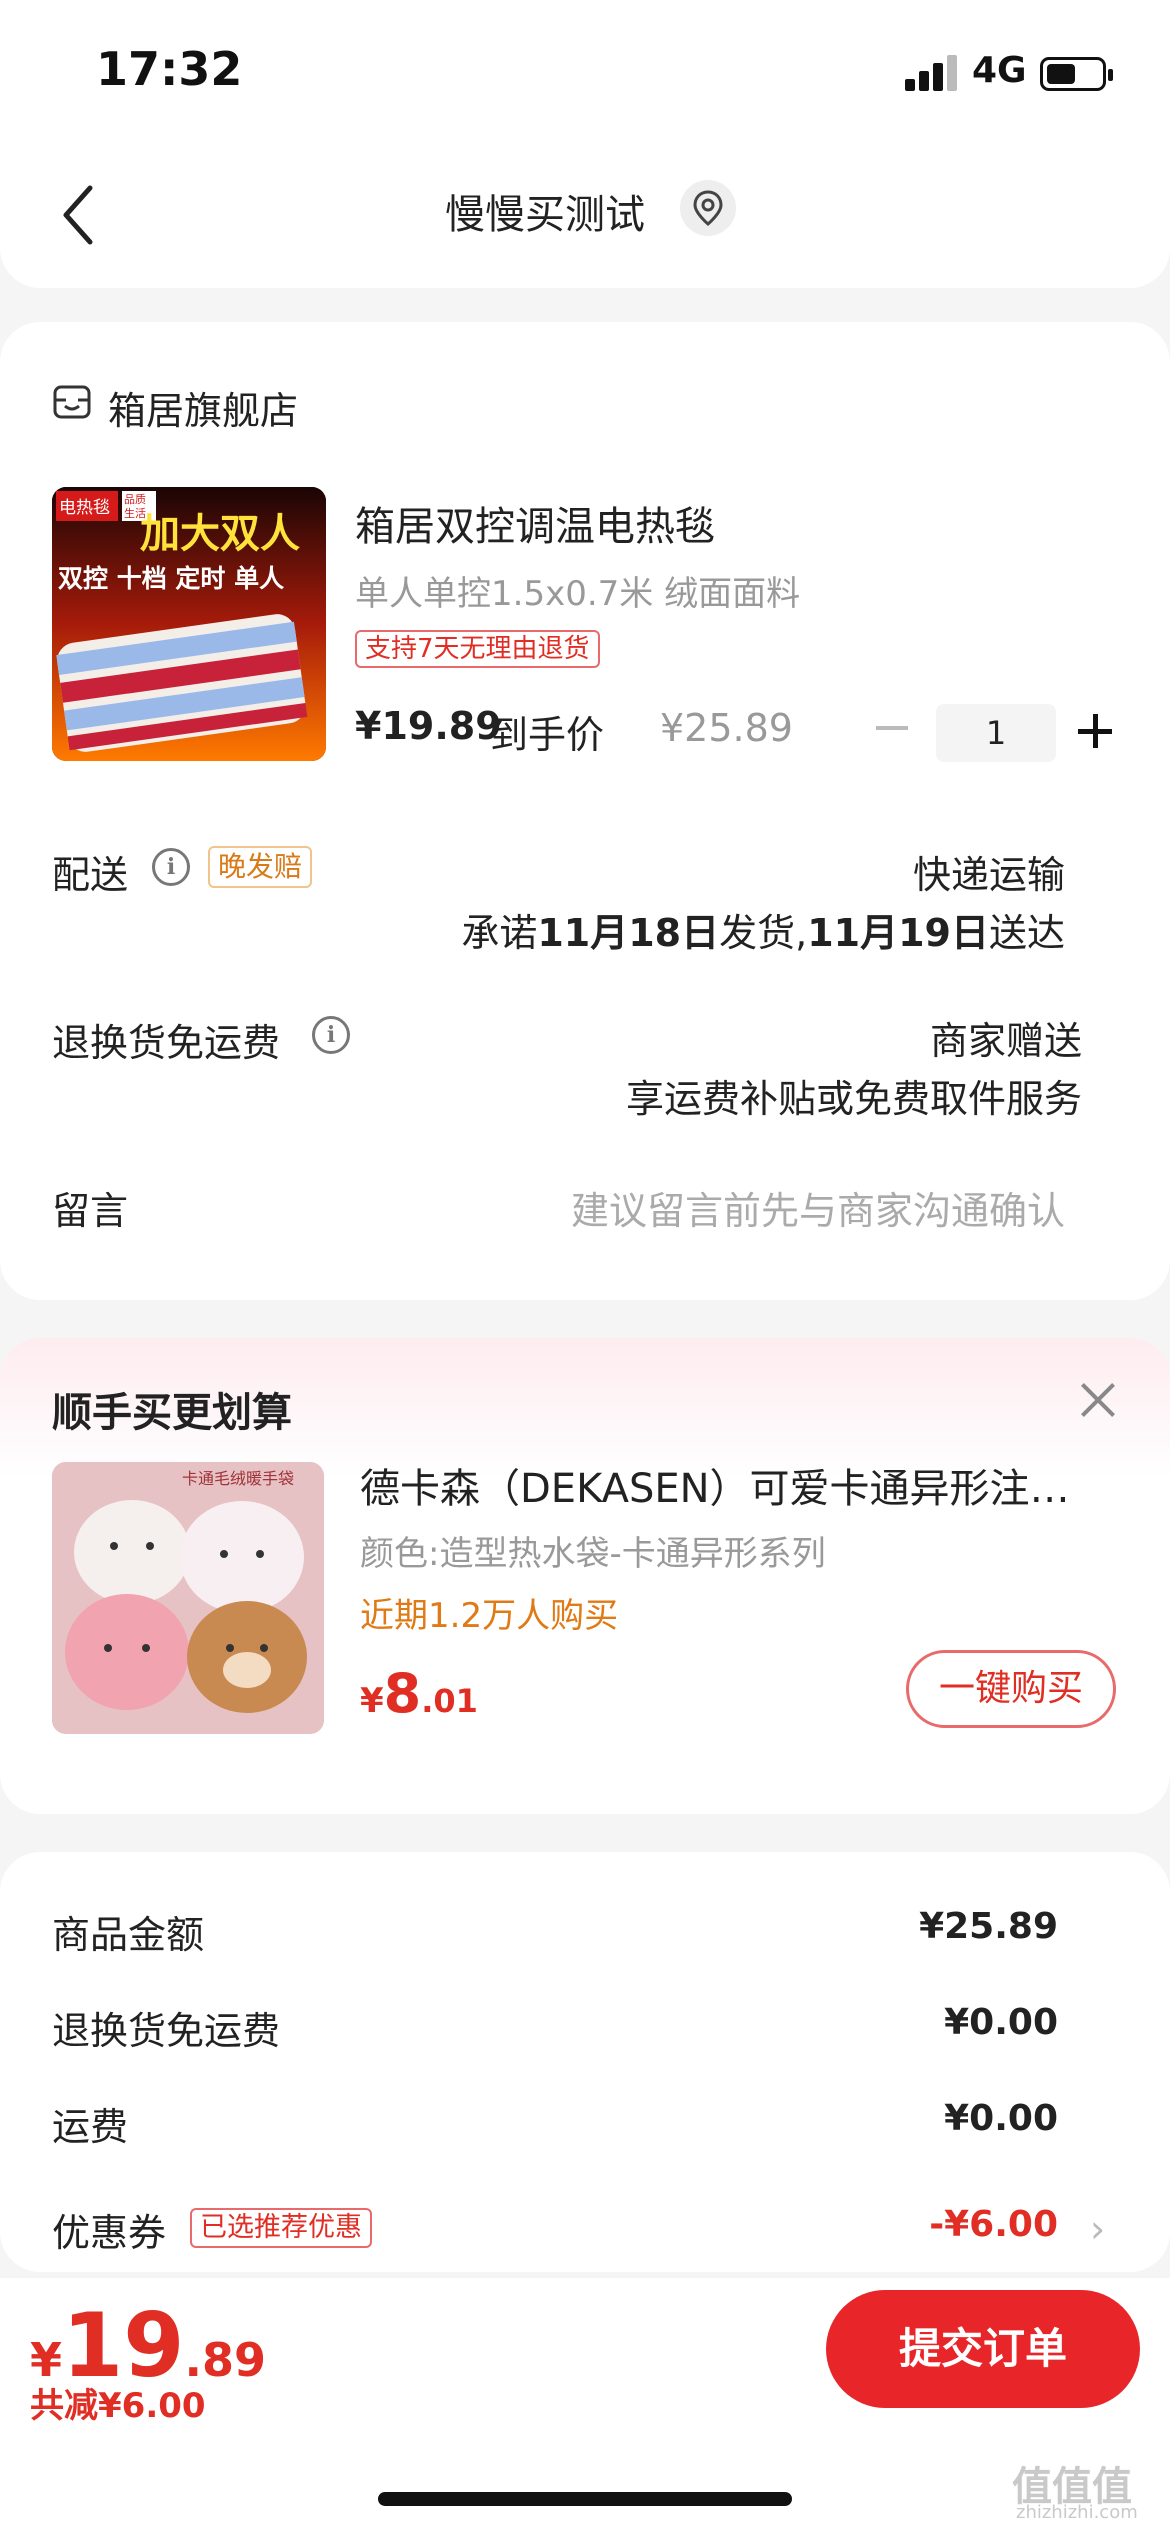 This screenshot has width=1170, height=2532. I want to click on store-icon, so click(72, 402).